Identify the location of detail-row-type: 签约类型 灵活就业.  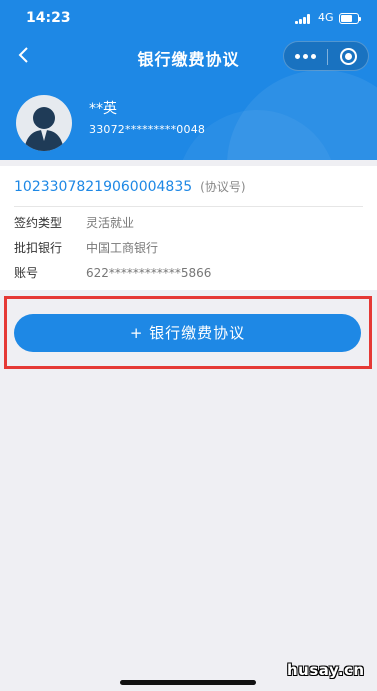
(74, 222).